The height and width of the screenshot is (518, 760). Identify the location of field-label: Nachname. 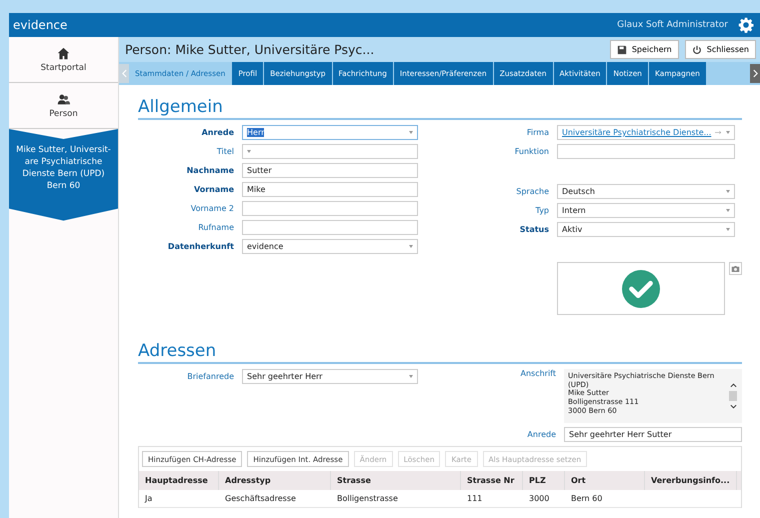
(210, 170).